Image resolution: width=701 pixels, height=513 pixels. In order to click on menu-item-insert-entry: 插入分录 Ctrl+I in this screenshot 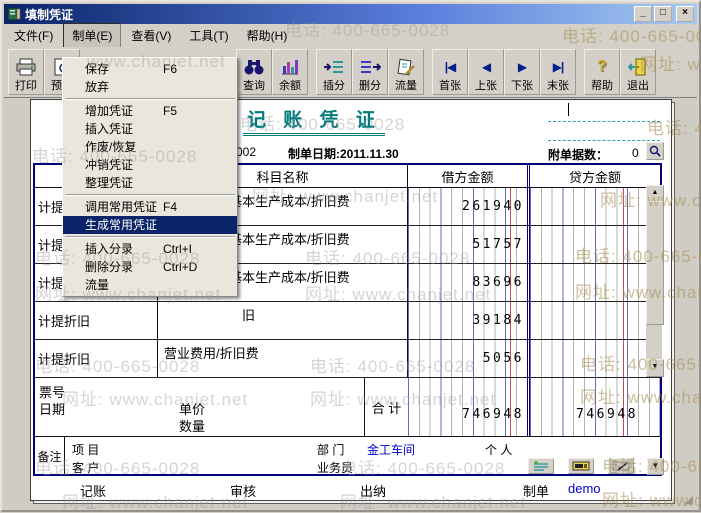, I will do `click(150, 249)`.